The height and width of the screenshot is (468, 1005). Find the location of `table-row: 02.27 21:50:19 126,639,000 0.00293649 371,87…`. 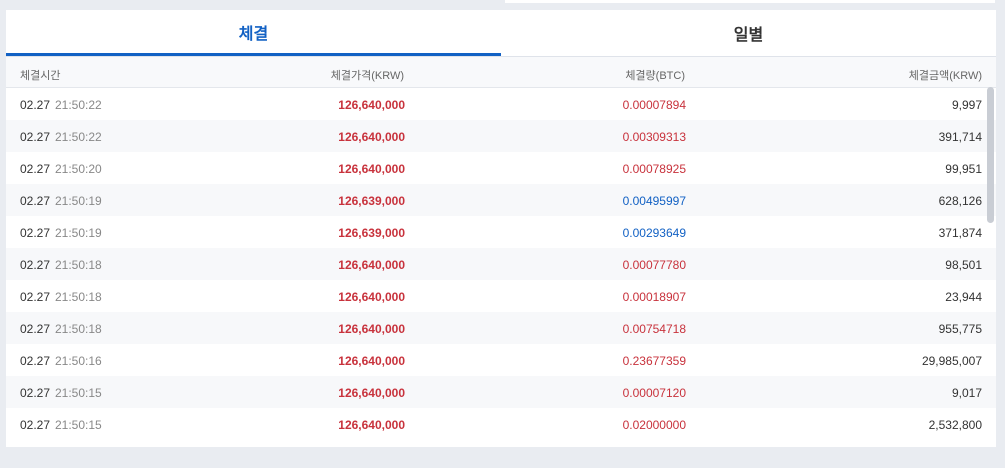

table-row: 02.27 21:50:19 126,639,000 0.00293649 371,87… is located at coordinates (501, 232).